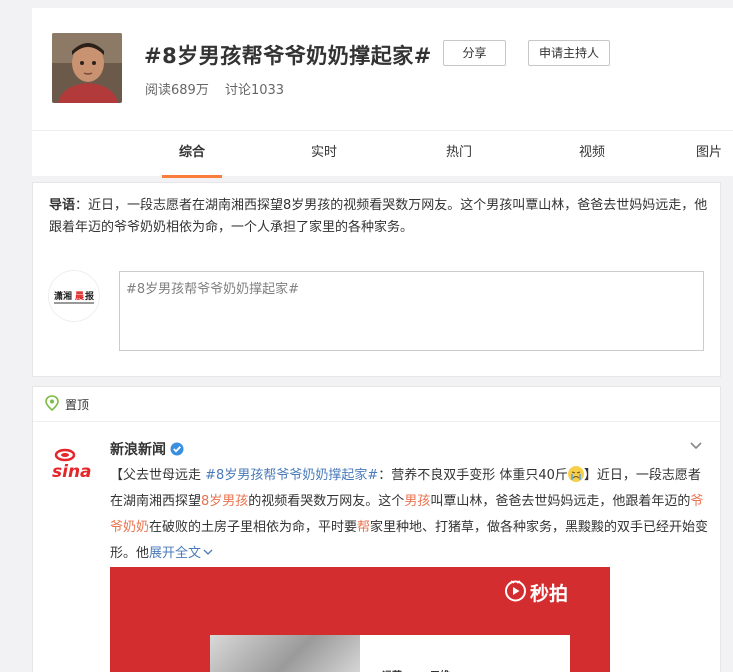 This screenshot has height=672, width=733. I want to click on discussion-count: 讨论1033, so click(254, 90).